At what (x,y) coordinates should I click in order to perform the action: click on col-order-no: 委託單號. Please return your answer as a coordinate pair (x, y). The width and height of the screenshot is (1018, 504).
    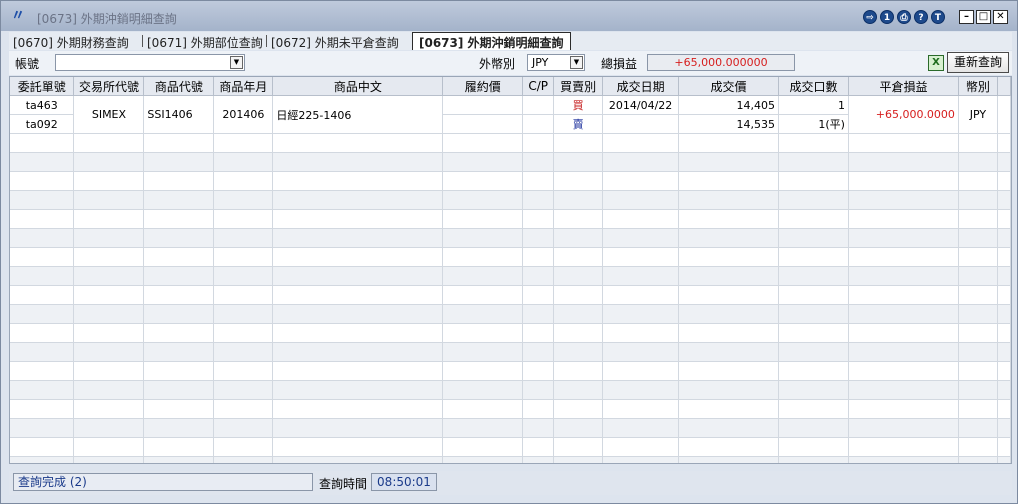
    Looking at the image, I should click on (42, 86).